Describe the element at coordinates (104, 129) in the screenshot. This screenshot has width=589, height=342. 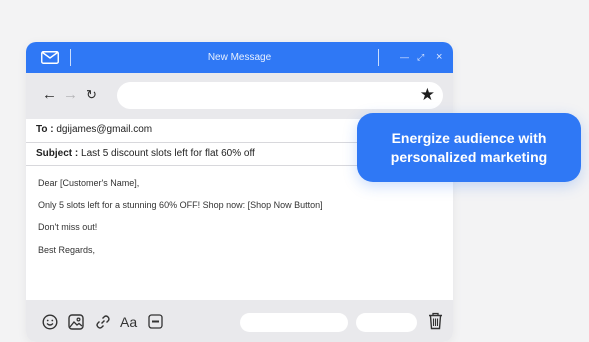
I see `to-value: dgijames@gmail.com` at that location.